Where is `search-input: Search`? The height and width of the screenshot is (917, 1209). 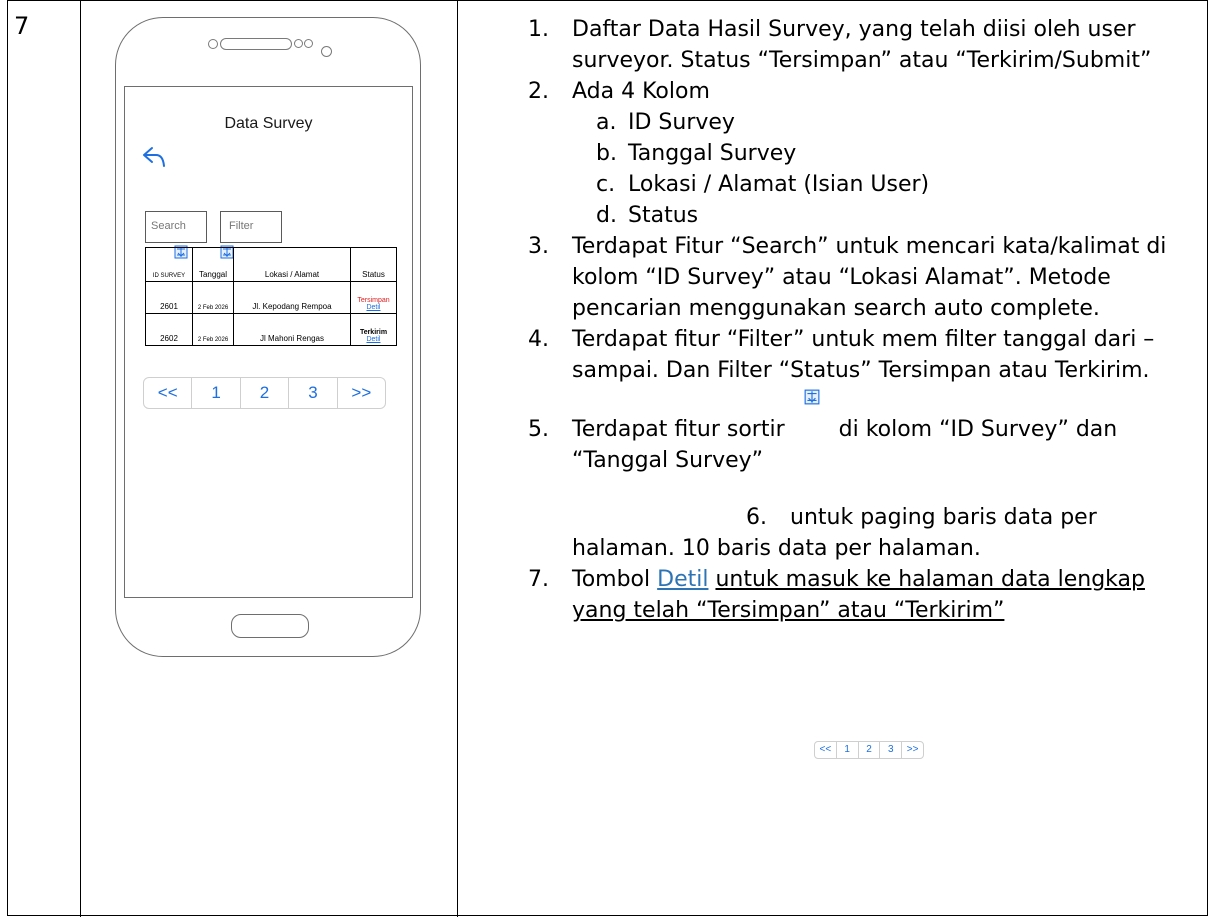
search-input: Search is located at coordinates (176, 227).